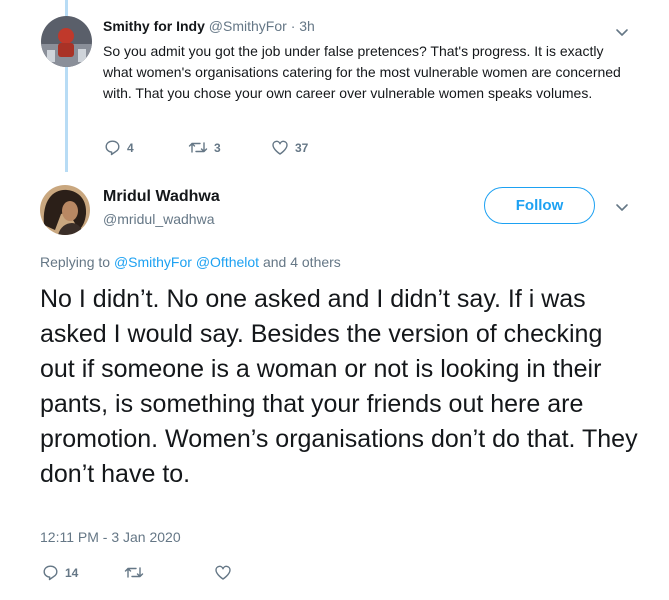 This screenshot has width=669, height=600. What do you see at coordinates (72, 572) in the screenshot?
I see `reply-count: 14` at bounding box center [72, 572].